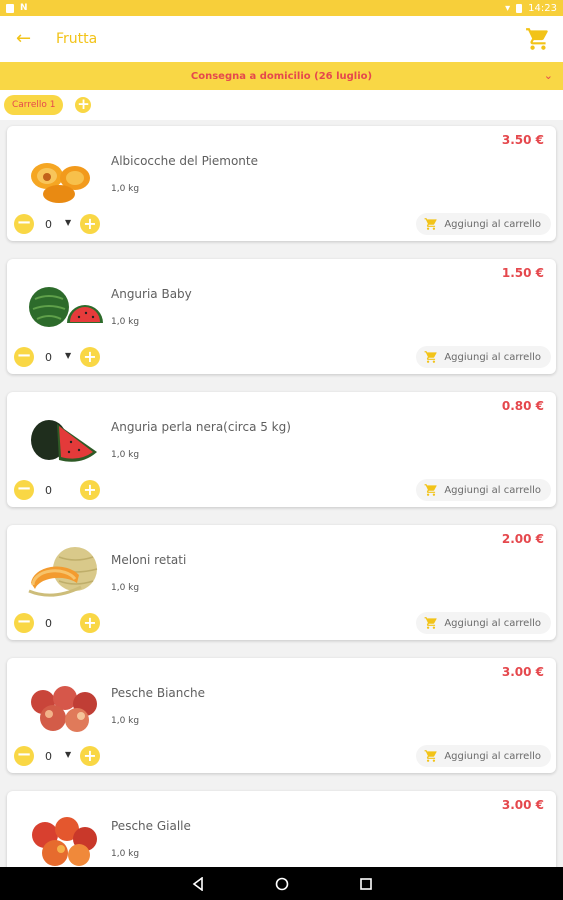  I want to click on product-name: Anguria perla nera(circa 5 kg), so click(201, 427).